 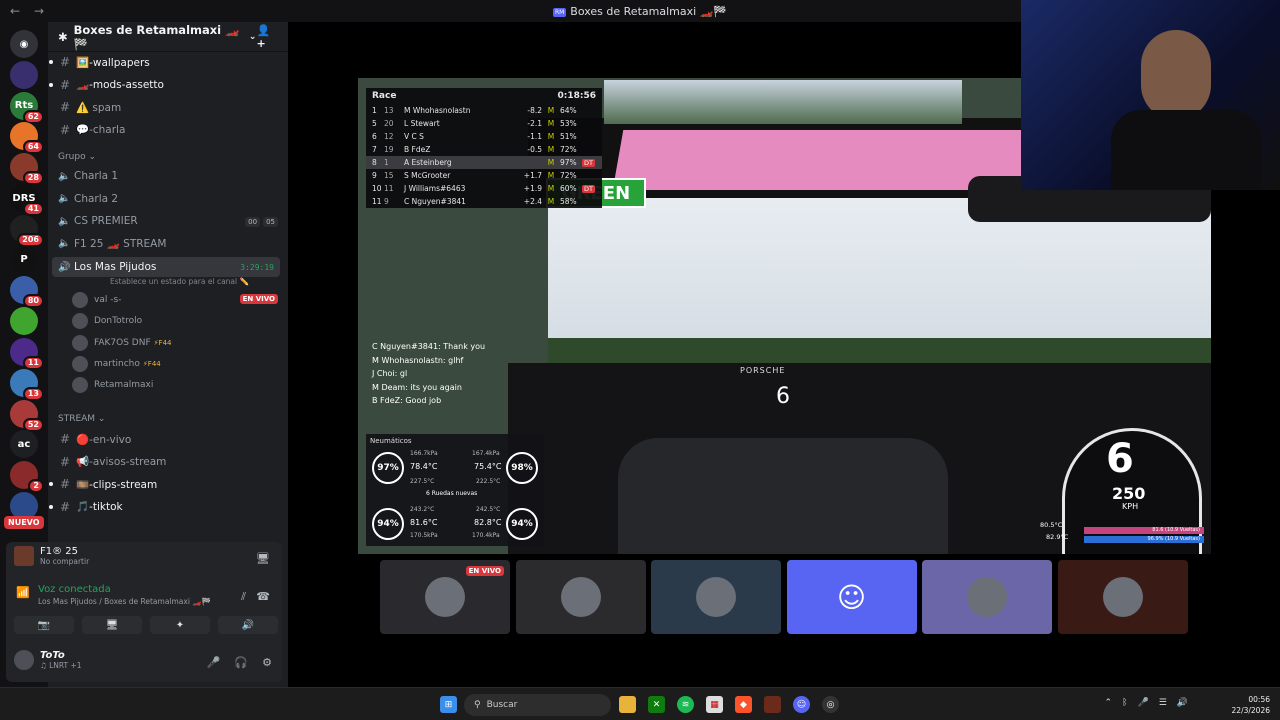 I want to click on soundboard-button: 🔊, so click(x=248, y=625).